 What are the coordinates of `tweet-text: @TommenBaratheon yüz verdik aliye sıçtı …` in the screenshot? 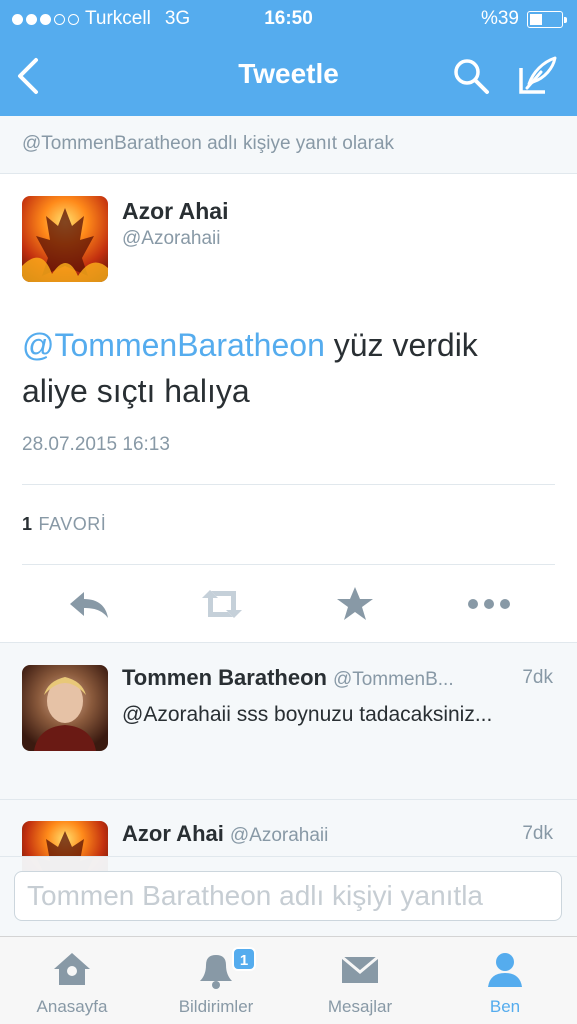 It's located at (282, 368).